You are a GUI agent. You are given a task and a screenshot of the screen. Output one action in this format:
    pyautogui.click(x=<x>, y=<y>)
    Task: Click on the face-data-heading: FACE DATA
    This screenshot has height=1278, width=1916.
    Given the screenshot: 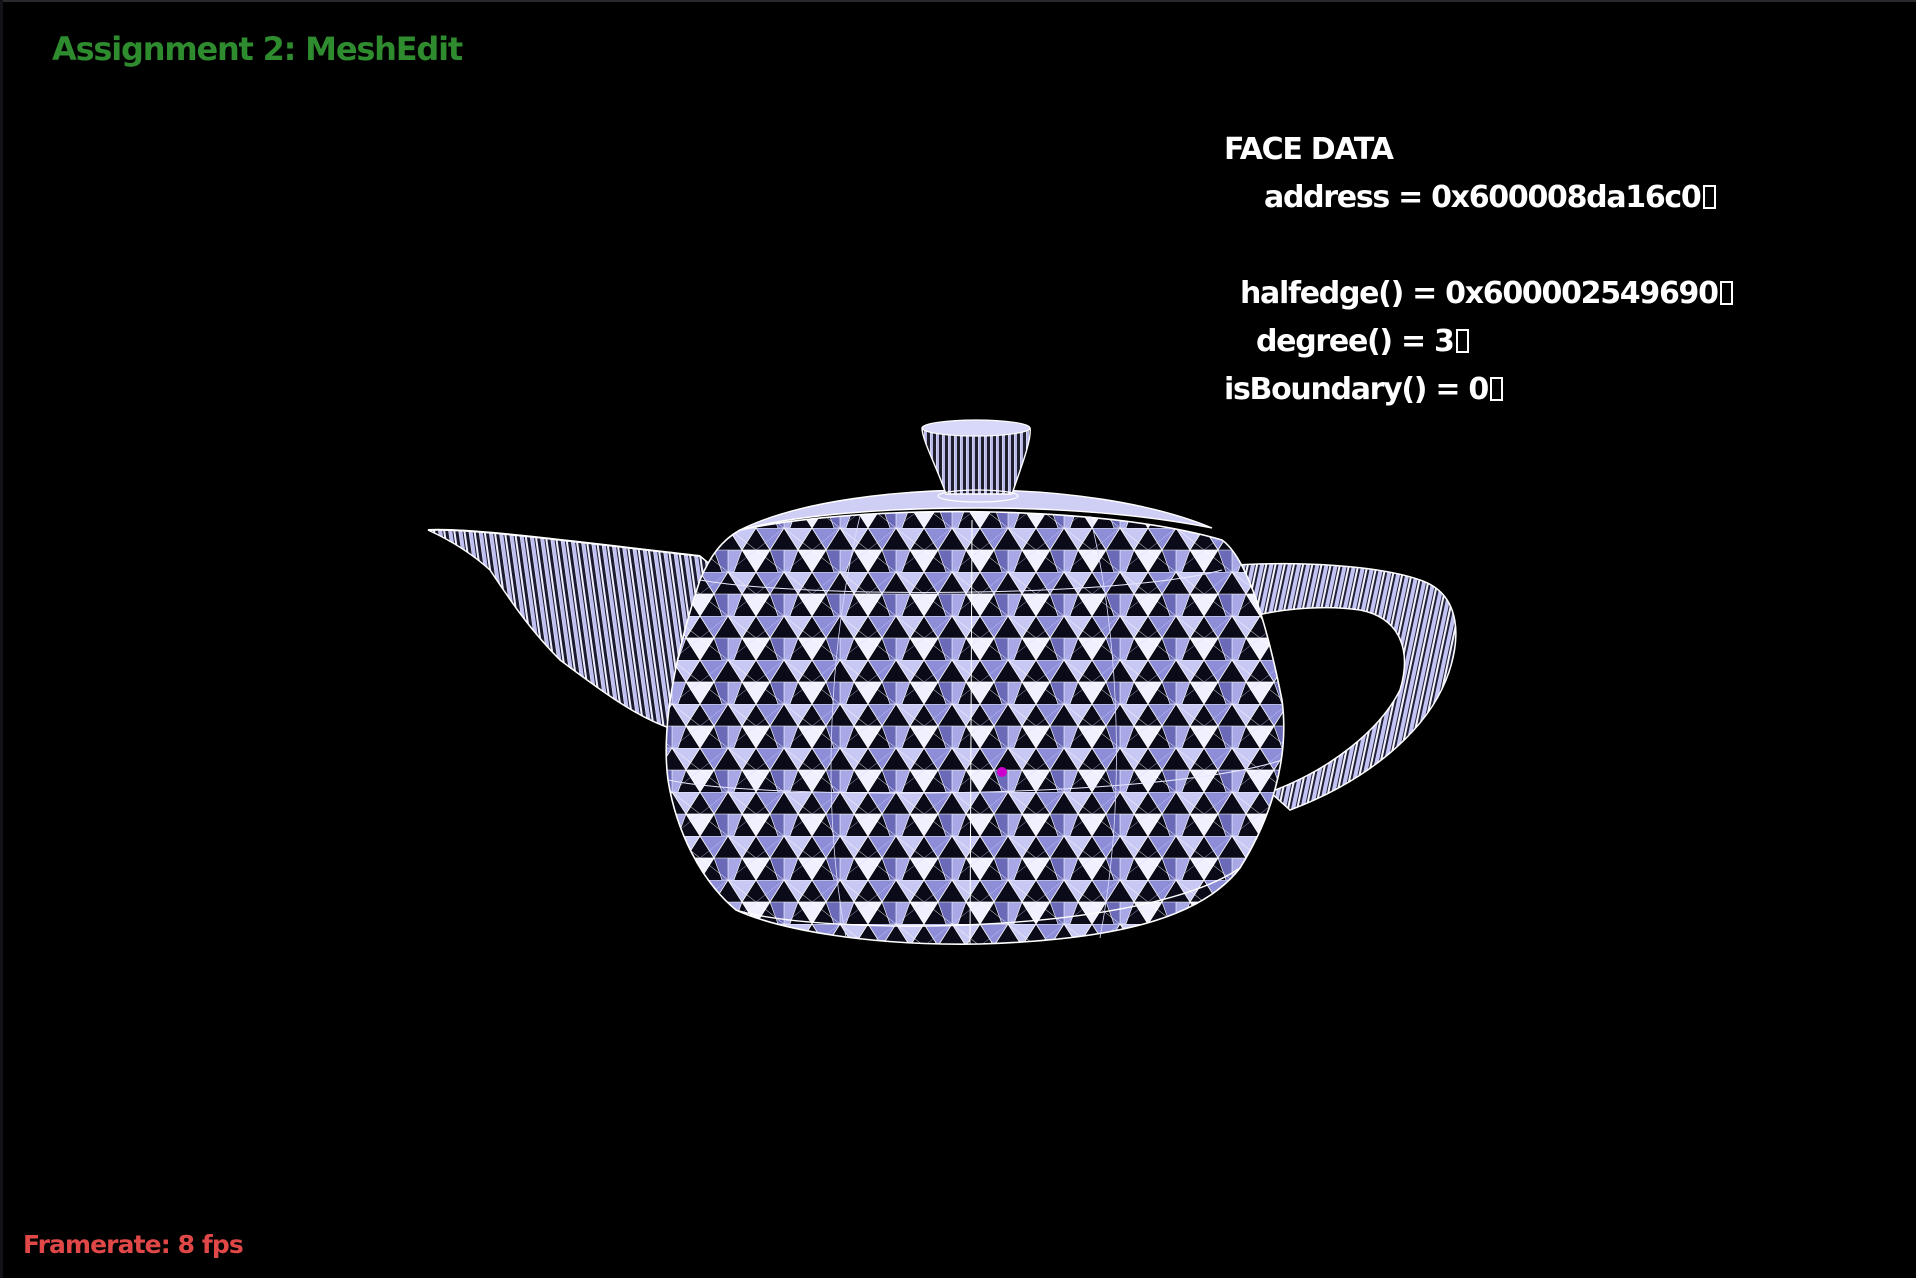 What is the action you would take?
    pyautogui.click(x=1309, y=149)
    